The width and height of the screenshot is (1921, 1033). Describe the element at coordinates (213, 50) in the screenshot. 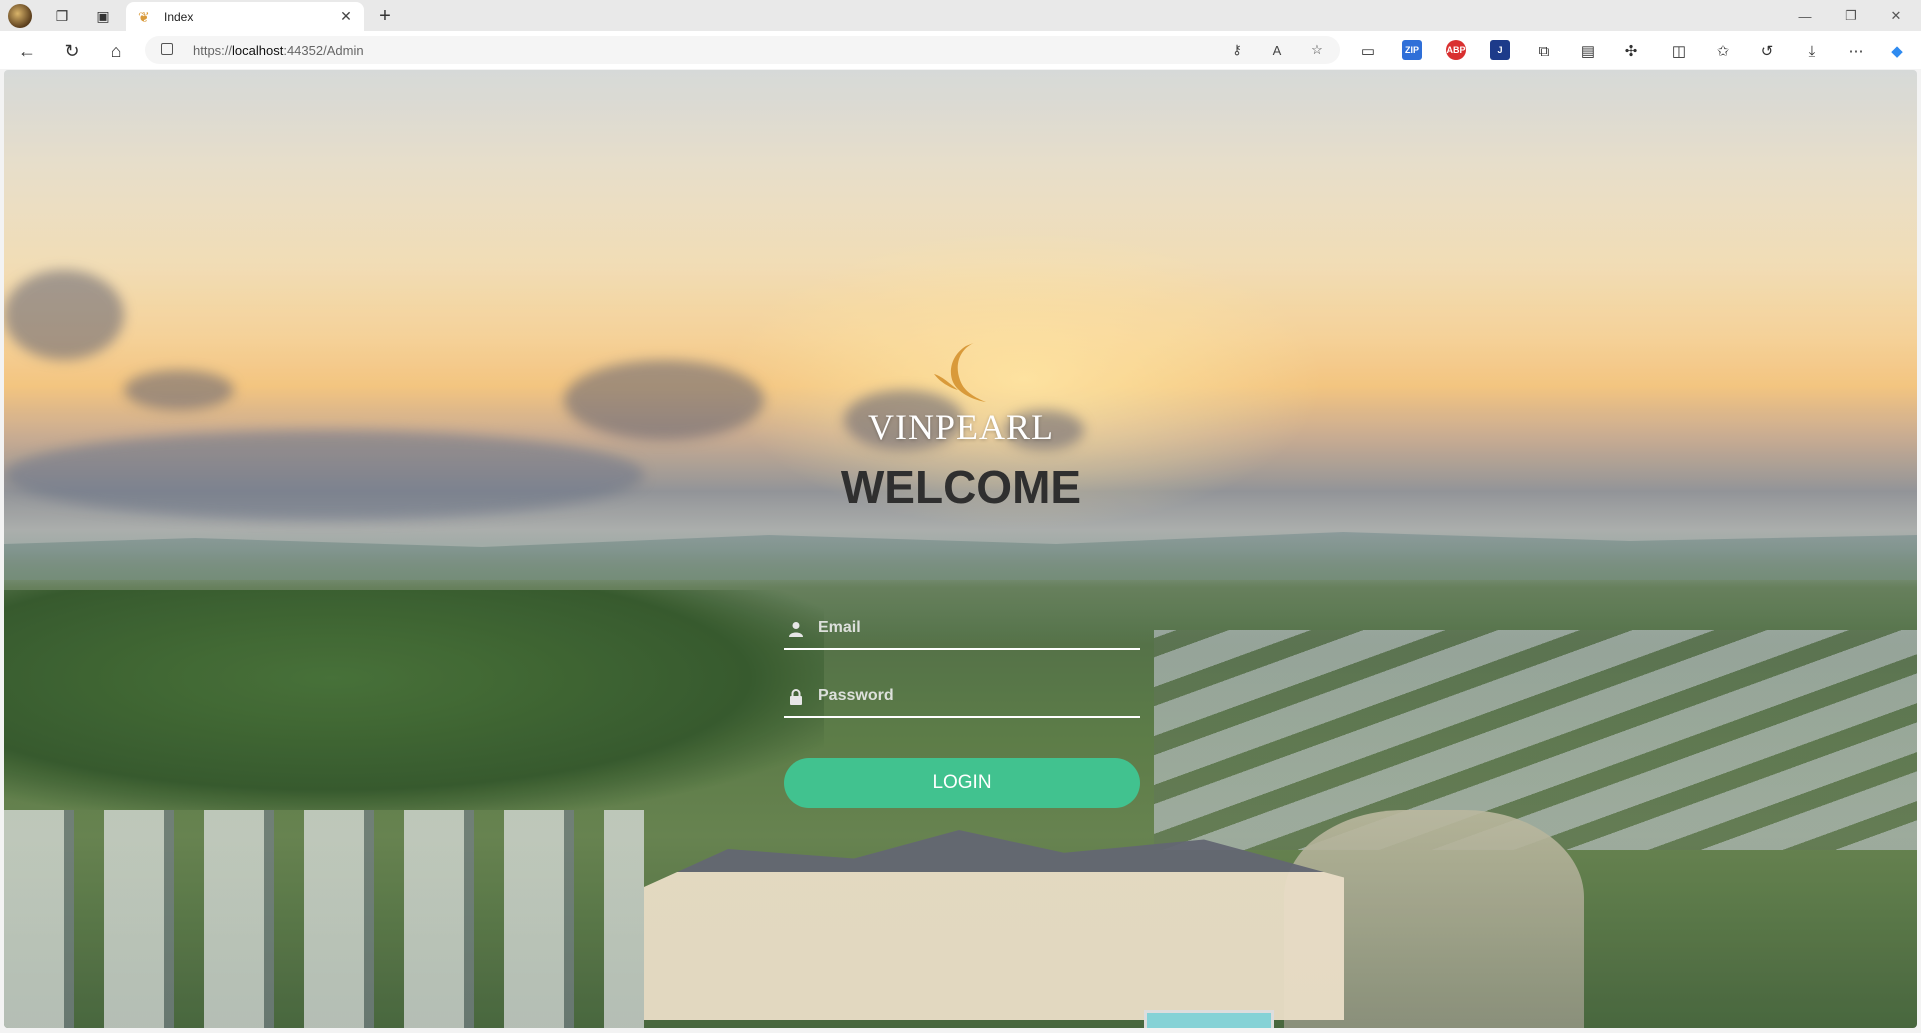

I see `url-scheme: https://` at that location.